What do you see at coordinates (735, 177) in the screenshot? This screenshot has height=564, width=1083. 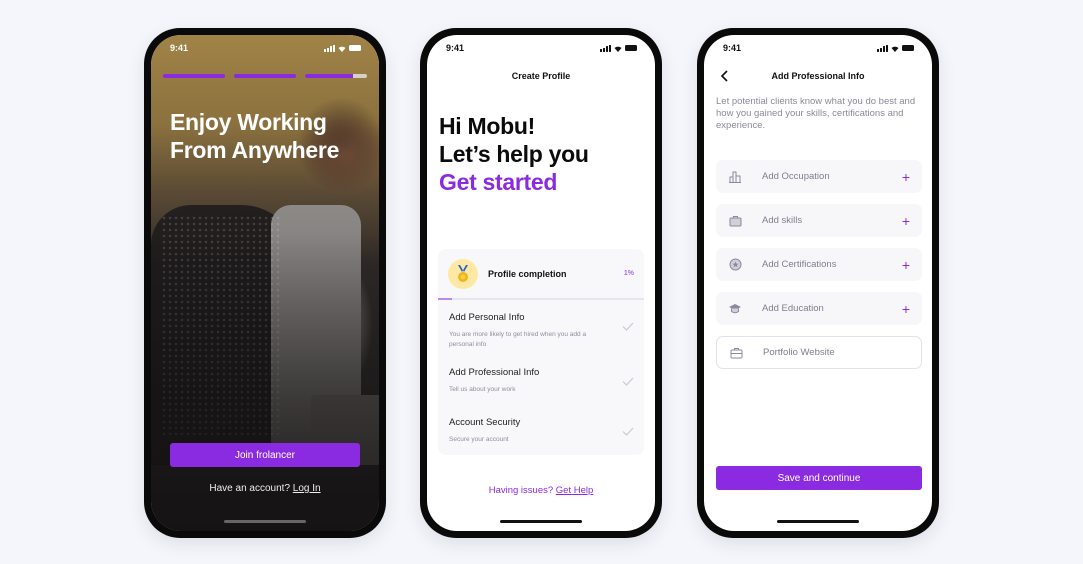 I see `building-icon` at bounding box center [735, 177].